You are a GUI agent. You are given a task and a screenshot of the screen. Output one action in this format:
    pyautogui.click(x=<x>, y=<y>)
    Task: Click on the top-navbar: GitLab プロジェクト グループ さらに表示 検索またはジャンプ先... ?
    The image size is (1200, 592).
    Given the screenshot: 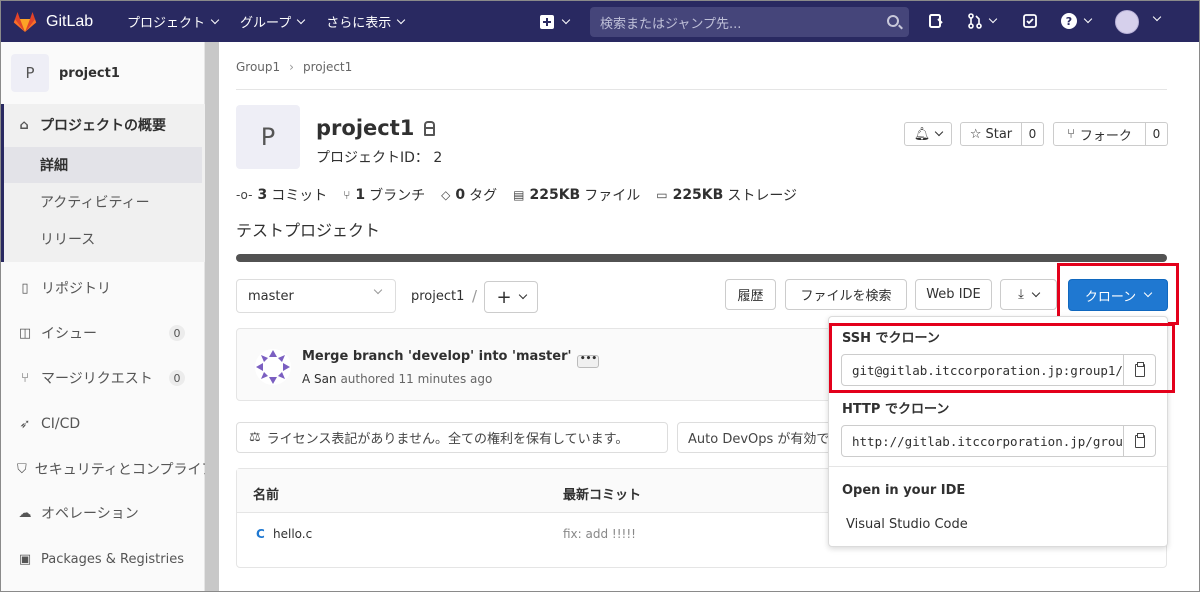 What is the action you would take?
    pyautogui.click(x=600, y=21)
    